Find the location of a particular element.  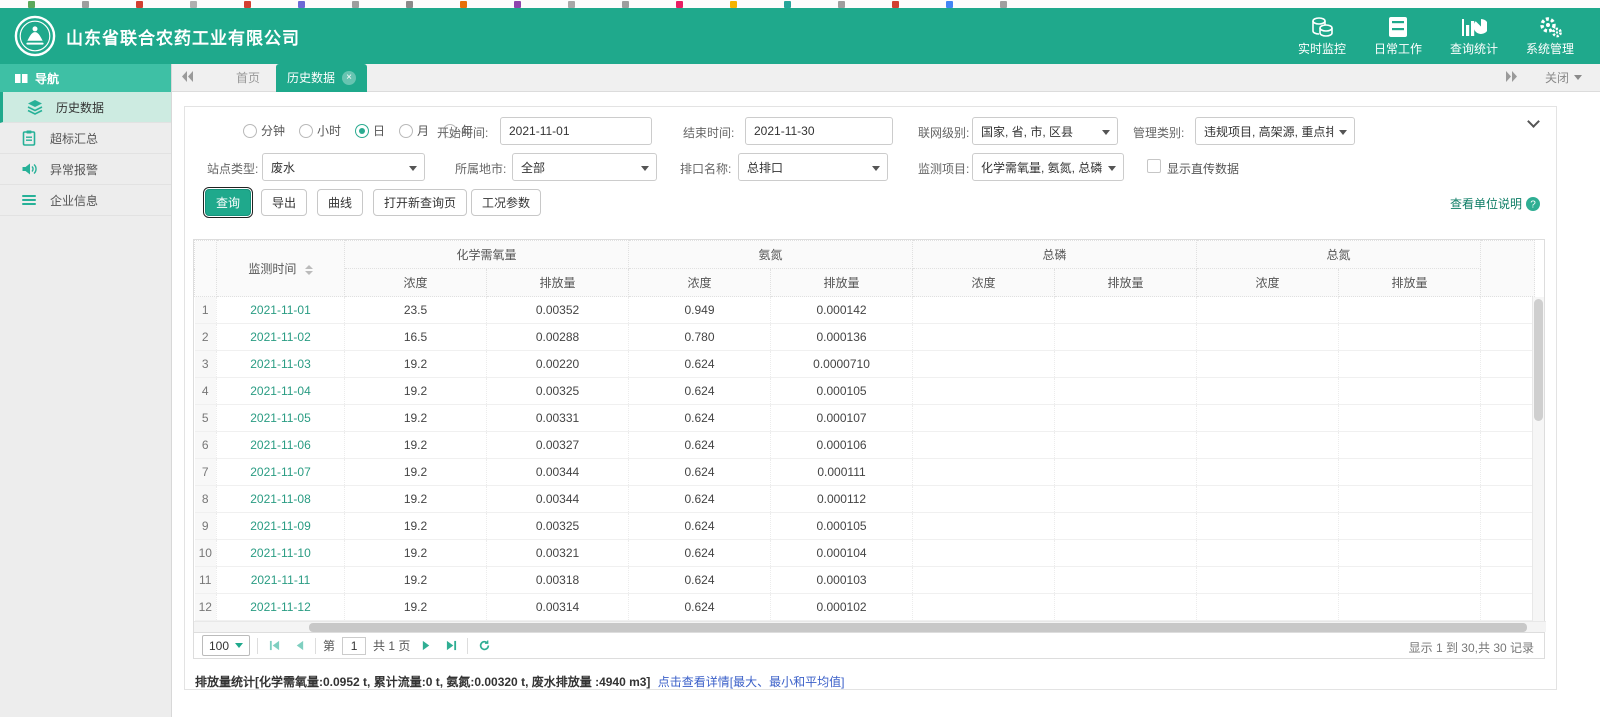

station-type-select: 废水 is located at coordinates (343, 167).